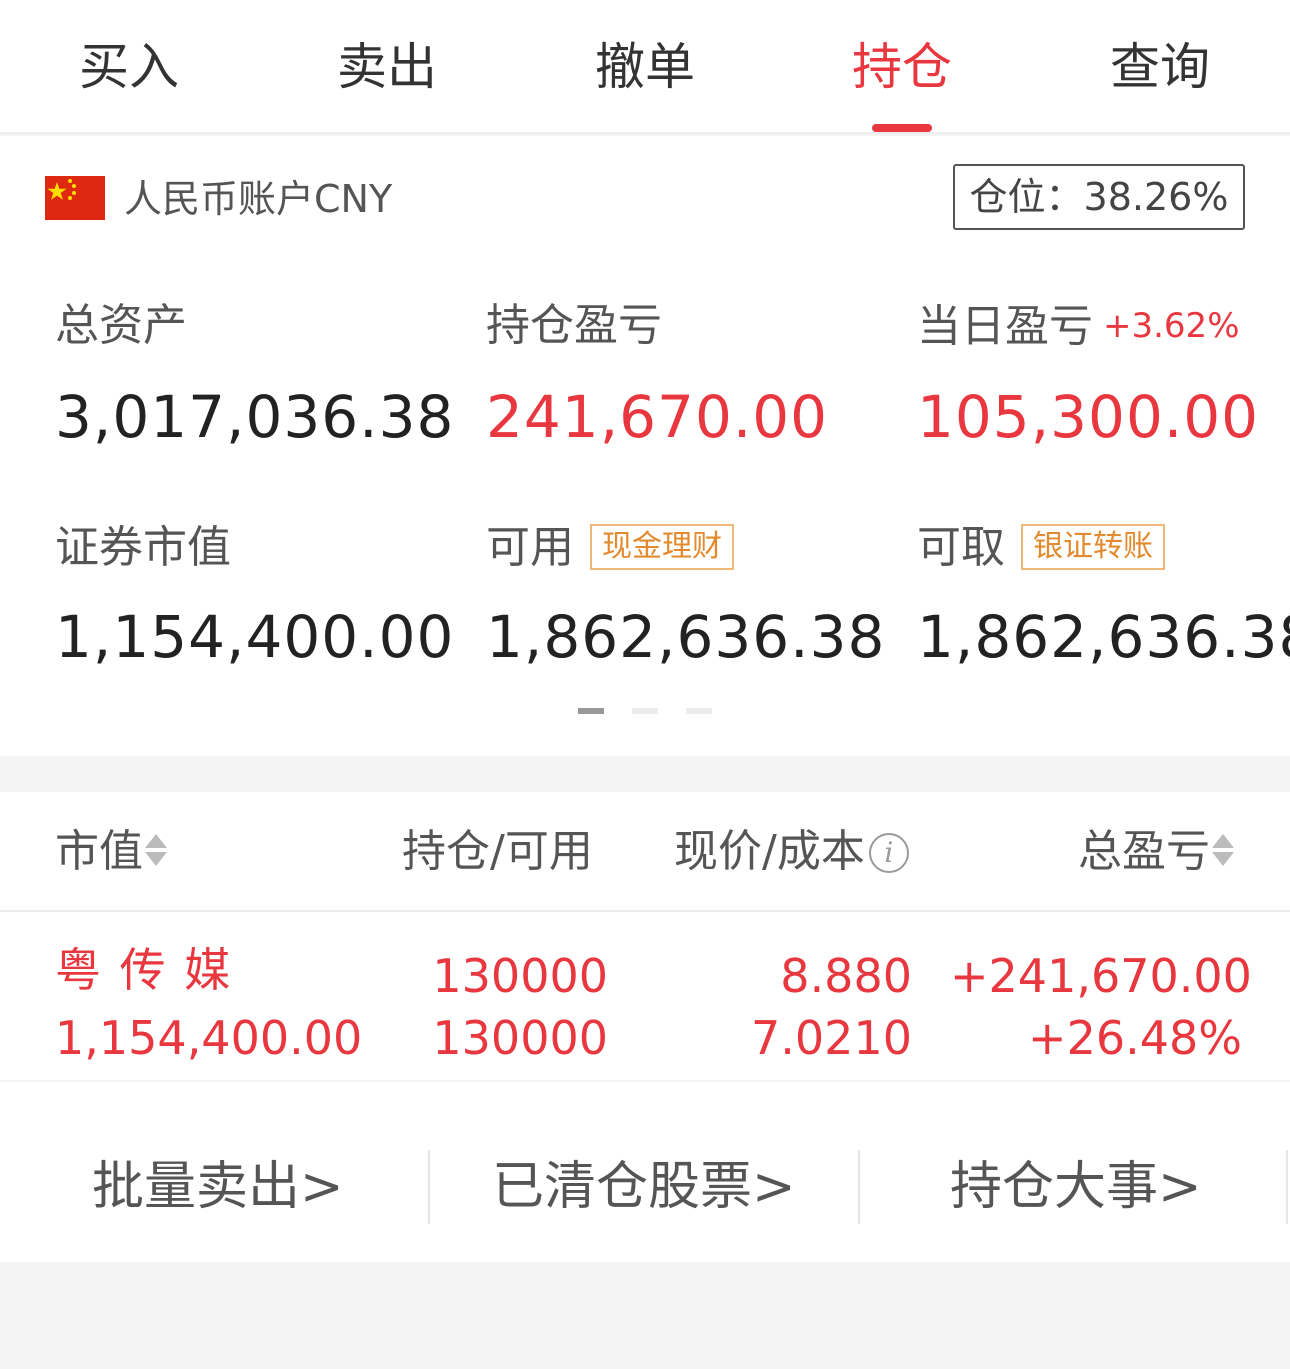 The image size is (1290, 1369). What do you see at coordinates (1103, 637) in the screenshot?
I see `withdrawable-value: 1,862,636.38` at bounding box center [1103, 637].